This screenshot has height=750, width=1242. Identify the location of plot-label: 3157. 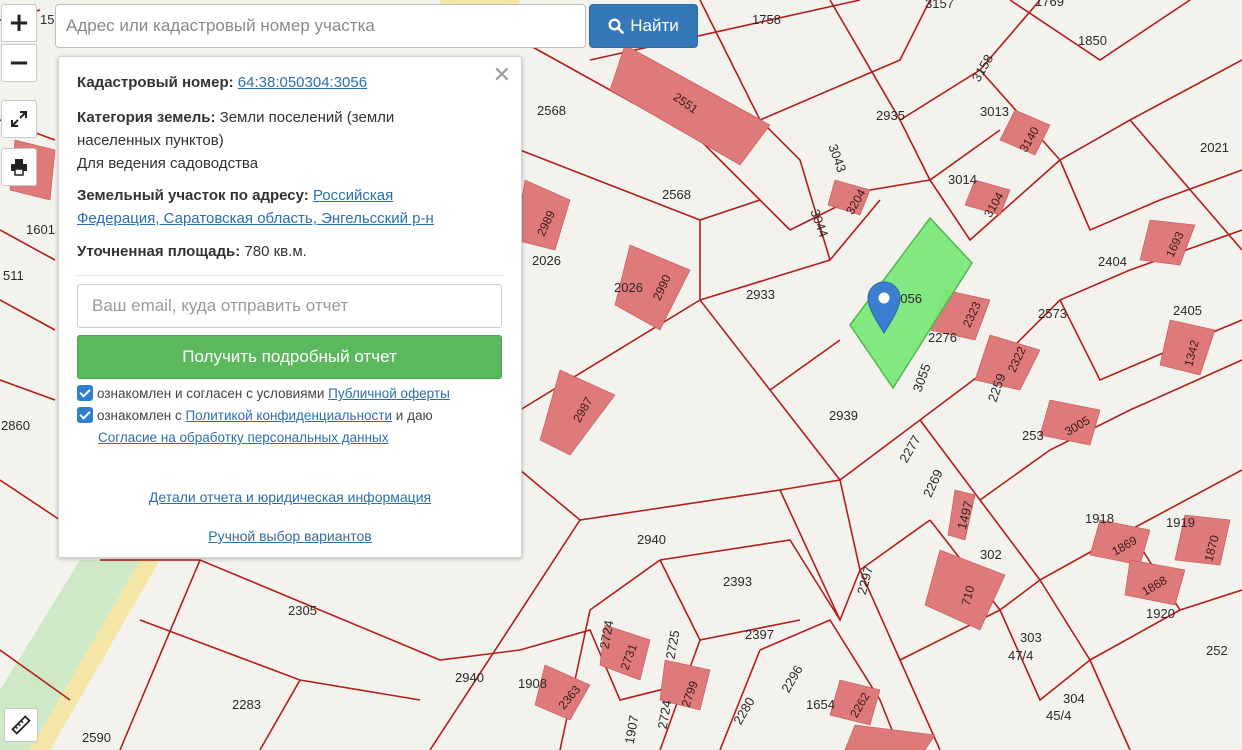
(939, 5).